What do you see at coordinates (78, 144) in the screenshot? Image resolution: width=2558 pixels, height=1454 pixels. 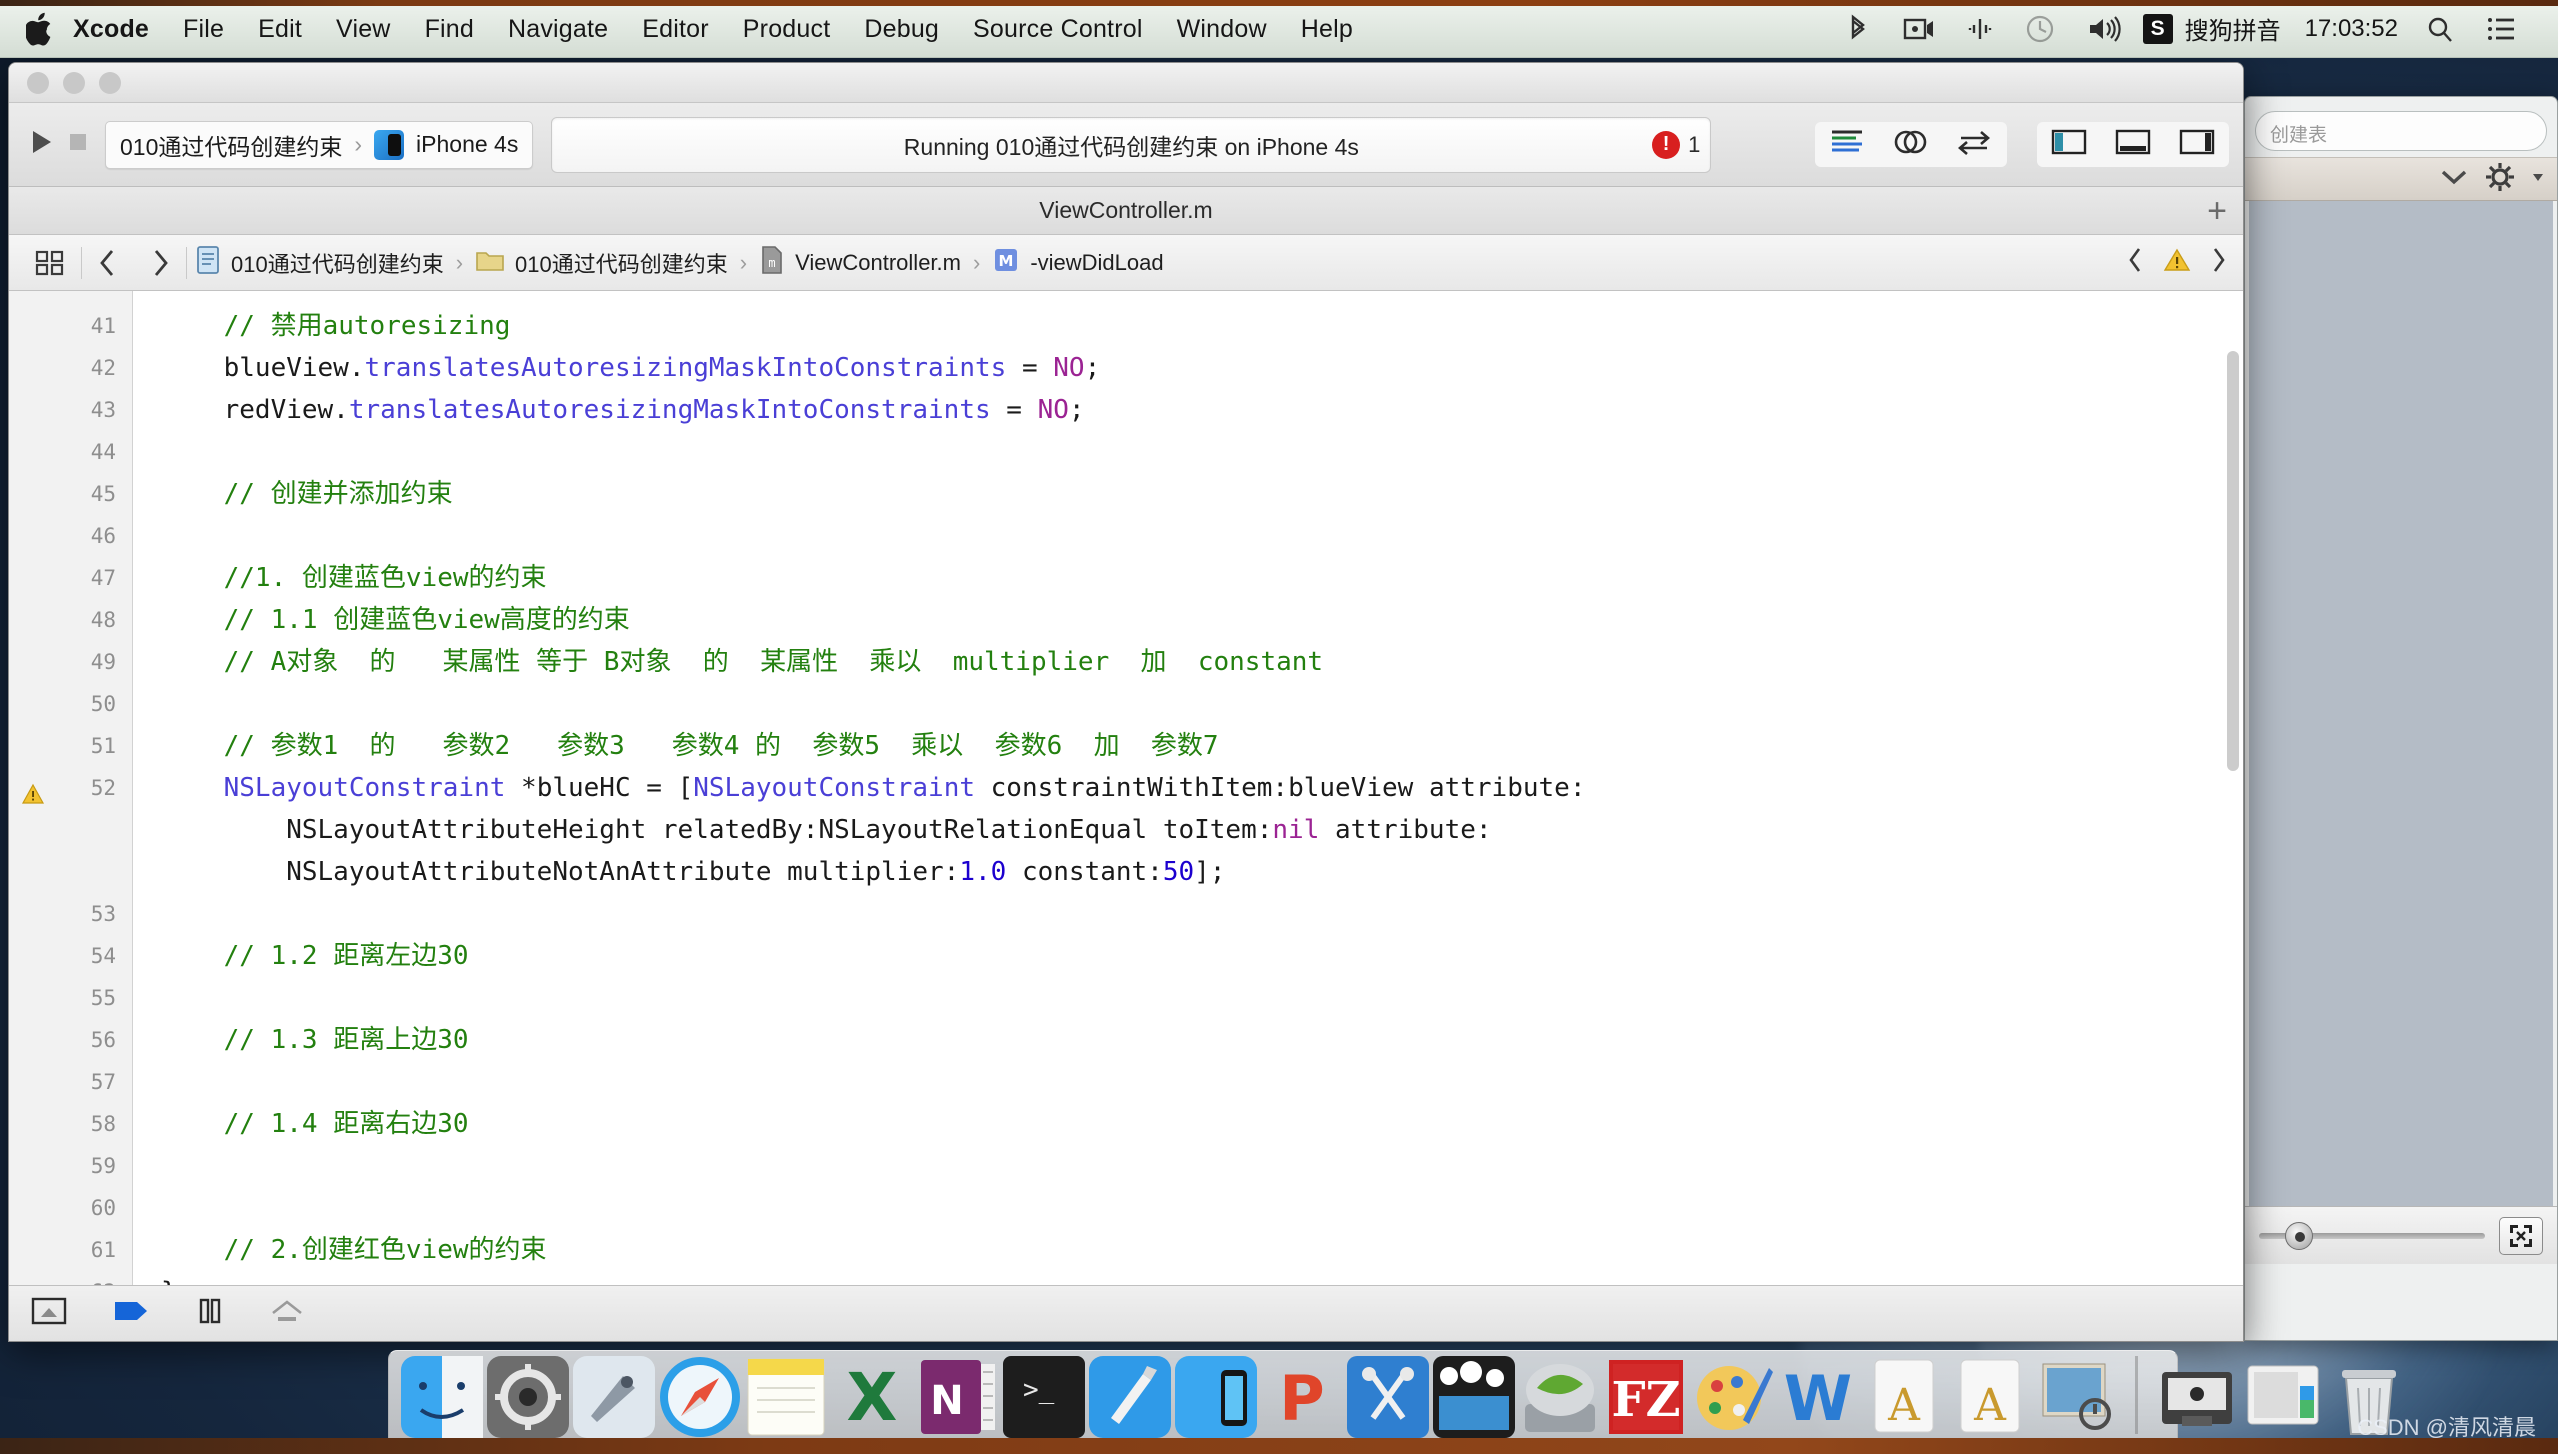 I see `stop-square-icon` at bounding box center [78, 144].